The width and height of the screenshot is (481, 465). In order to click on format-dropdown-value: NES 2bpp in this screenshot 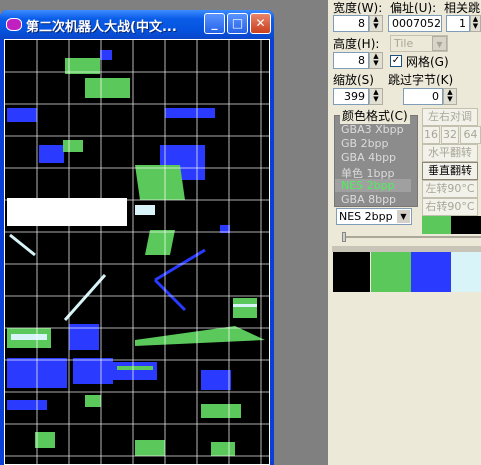, I will do `click(366, 216)`.